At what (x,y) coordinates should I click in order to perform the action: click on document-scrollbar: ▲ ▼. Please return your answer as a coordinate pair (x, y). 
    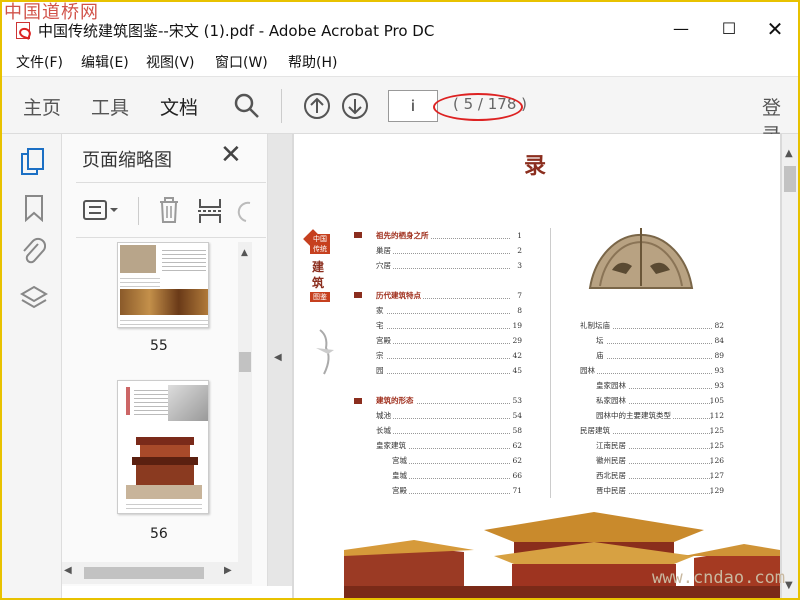
    Looking at the image, I should click on (790, 366).